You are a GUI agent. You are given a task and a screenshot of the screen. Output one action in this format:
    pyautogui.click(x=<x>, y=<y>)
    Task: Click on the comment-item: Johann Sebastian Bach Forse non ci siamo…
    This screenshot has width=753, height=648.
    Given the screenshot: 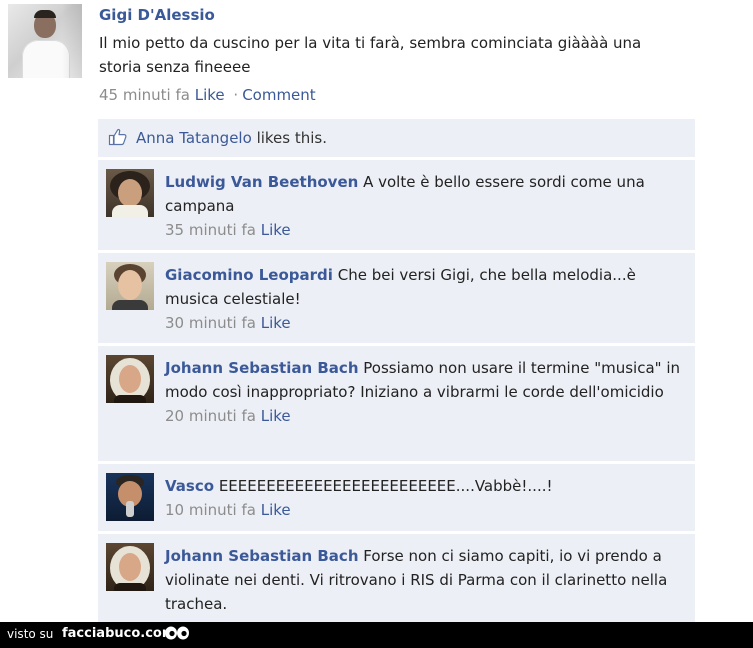 What is the action you would take?
    pyautogui.click(x=396, y=578)
    